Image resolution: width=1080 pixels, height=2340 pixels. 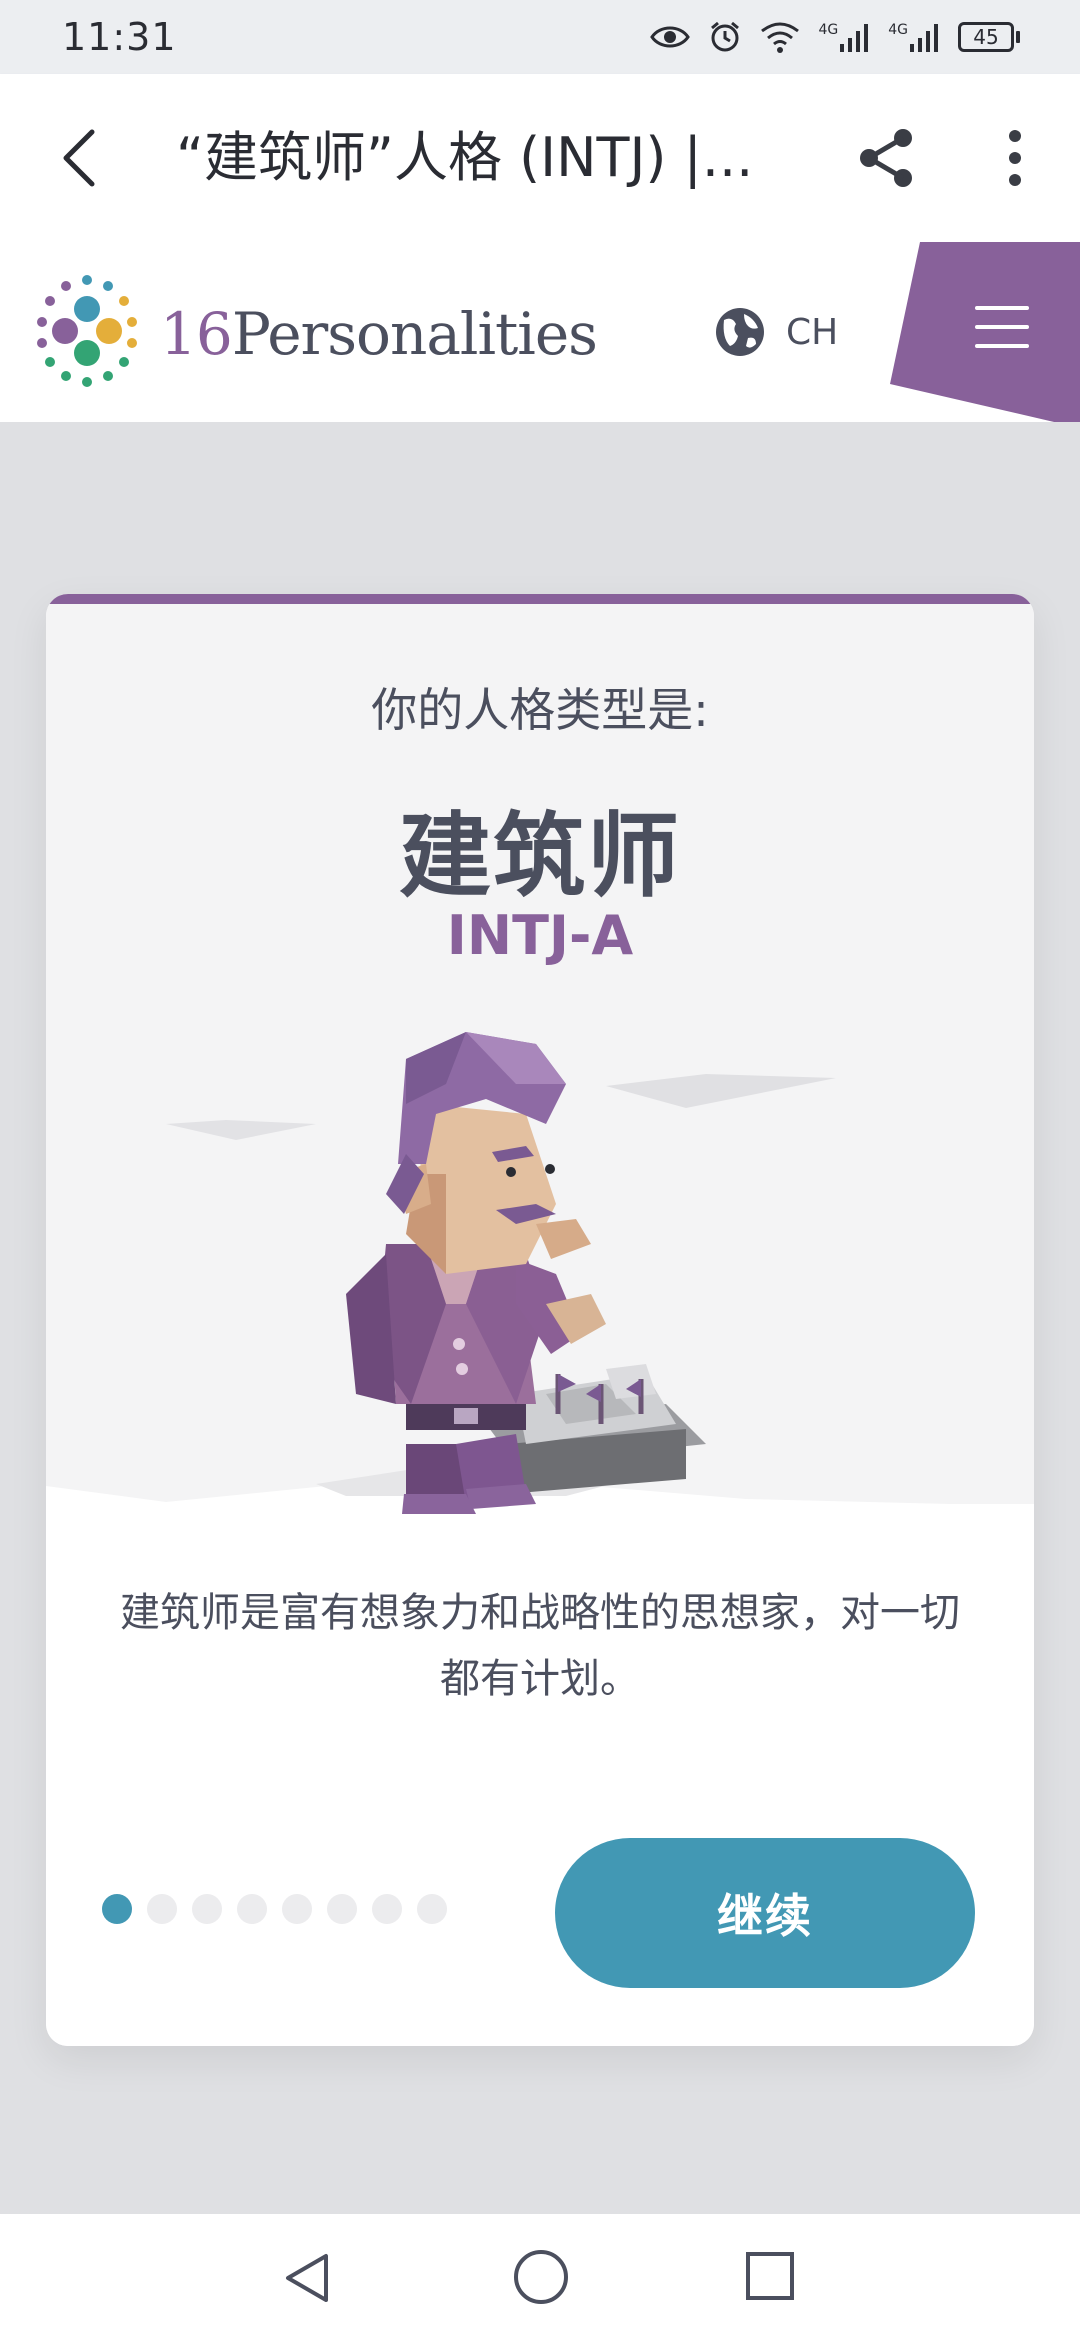 I want to click on share-icon, so click(x=887, y=158).